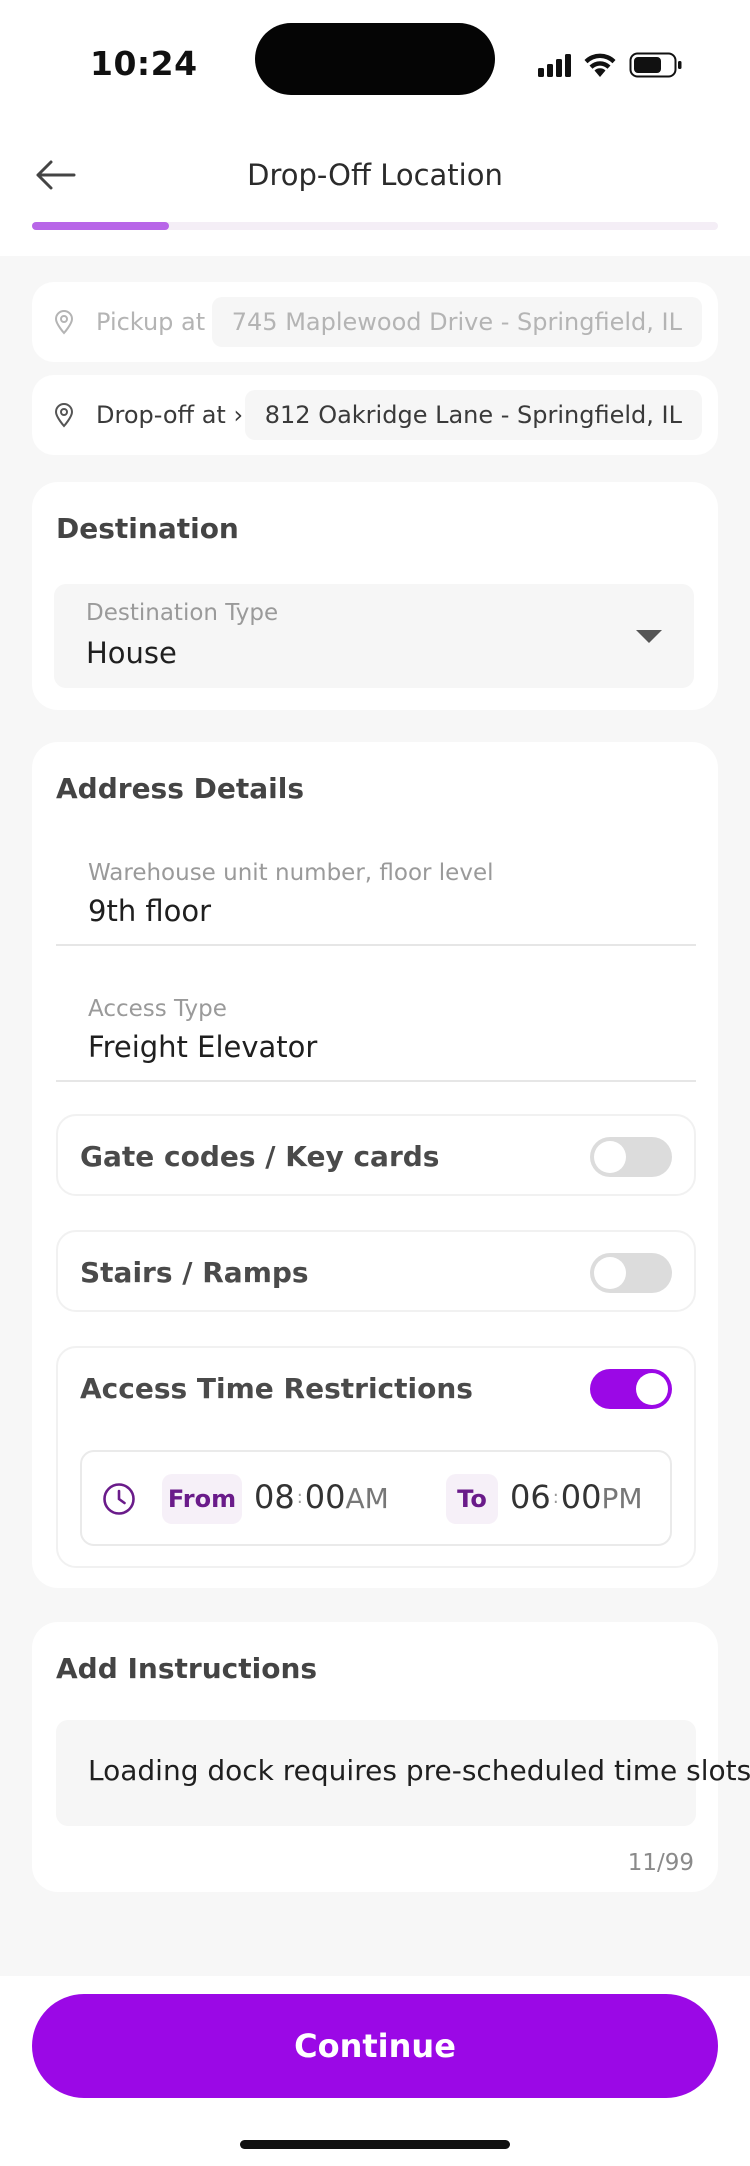  I want to click on to-time: 06:00PM, so click(576, 1497).